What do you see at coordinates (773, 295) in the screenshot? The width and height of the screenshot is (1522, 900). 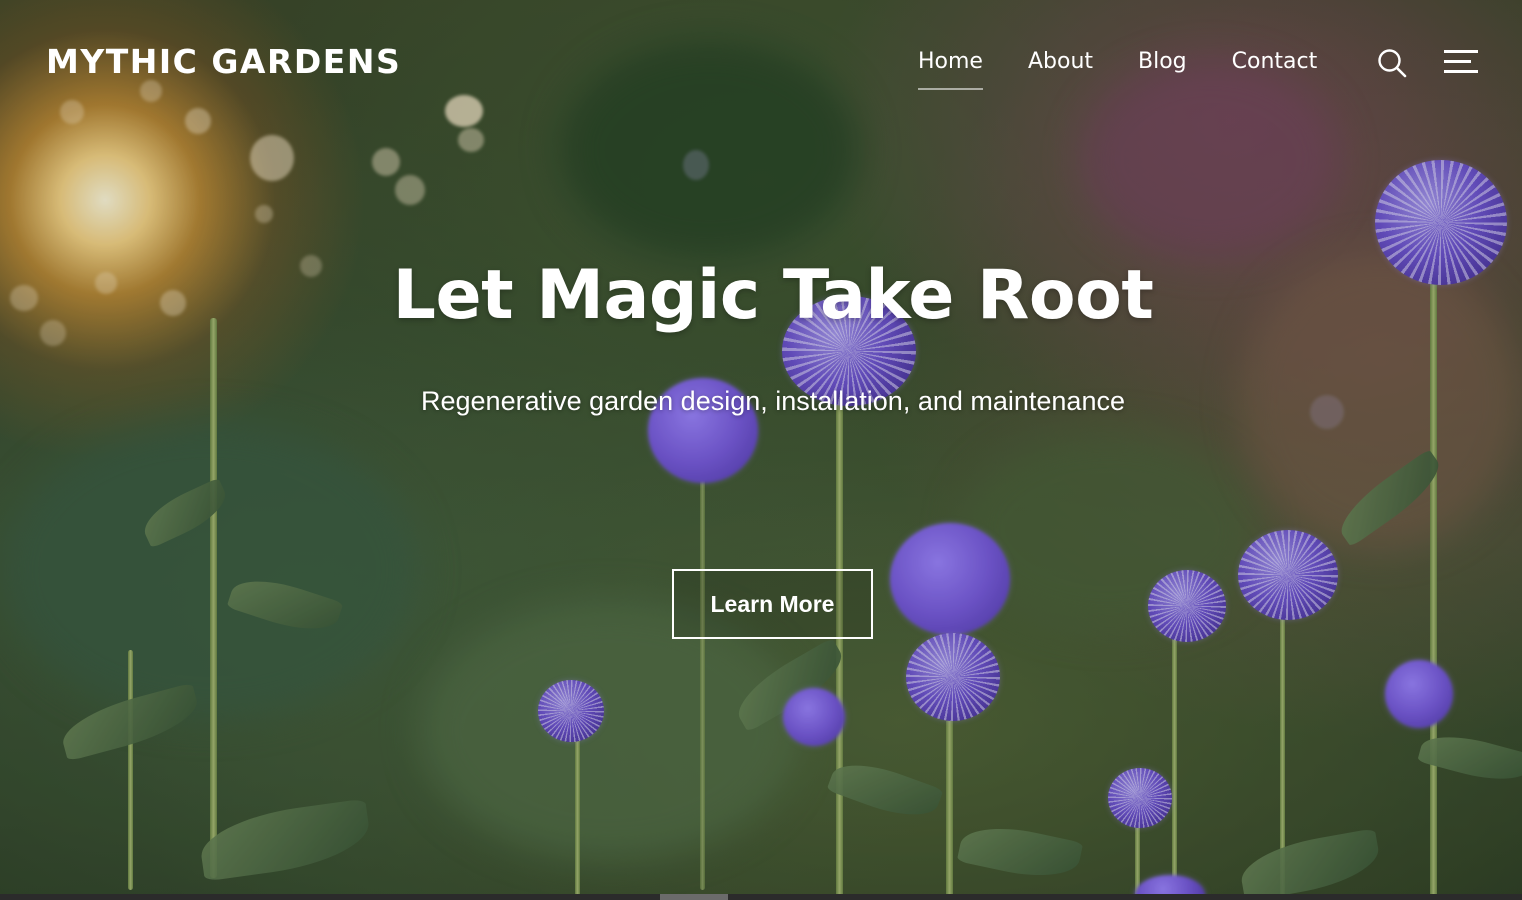 I see `hero-heading: Let Magic Take Root` at bounding box center [773, 295].